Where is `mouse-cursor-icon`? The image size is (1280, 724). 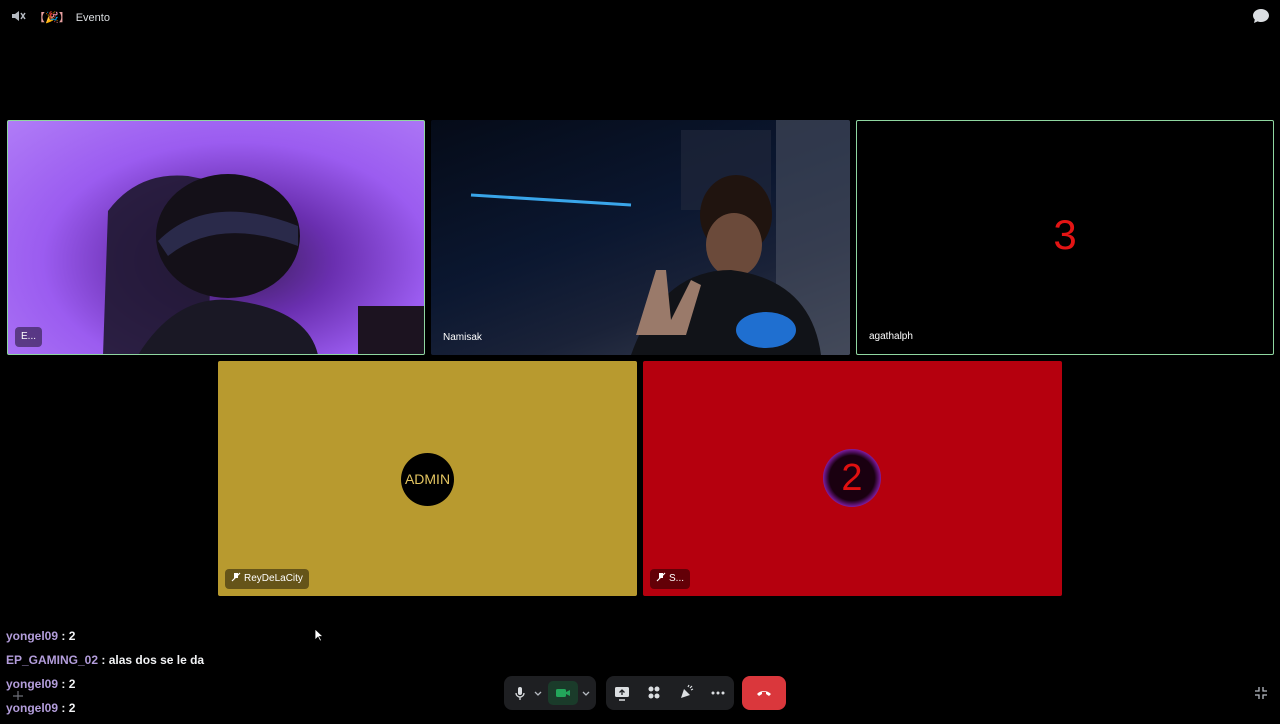
mouse-cursor-icon is located at coordinates (319, 635).